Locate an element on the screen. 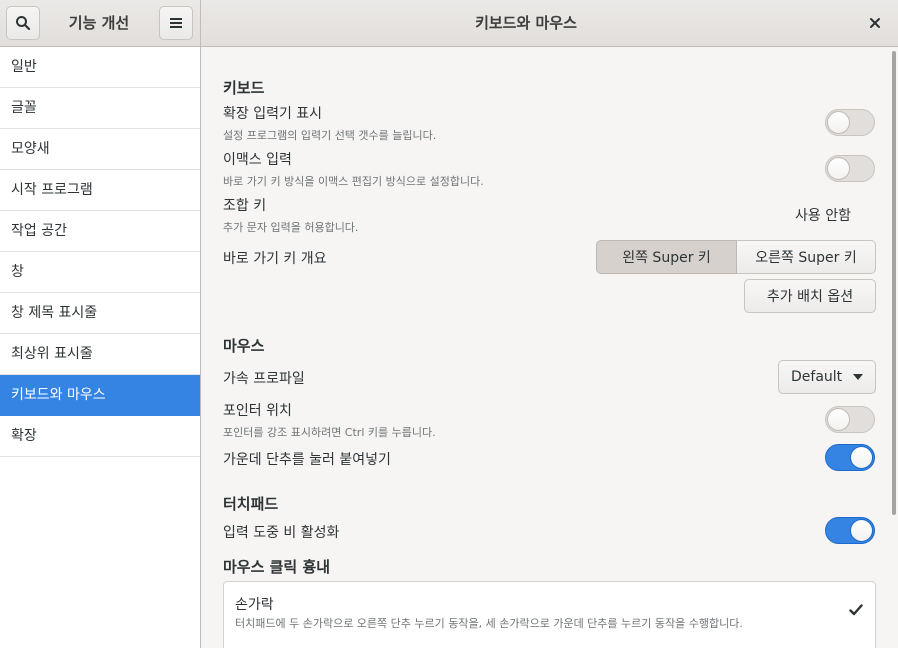 This screenshot has width=898, height=648. overview-shortcut-label: 바로 가기 키 개요 is located at coordinates (275, 259).